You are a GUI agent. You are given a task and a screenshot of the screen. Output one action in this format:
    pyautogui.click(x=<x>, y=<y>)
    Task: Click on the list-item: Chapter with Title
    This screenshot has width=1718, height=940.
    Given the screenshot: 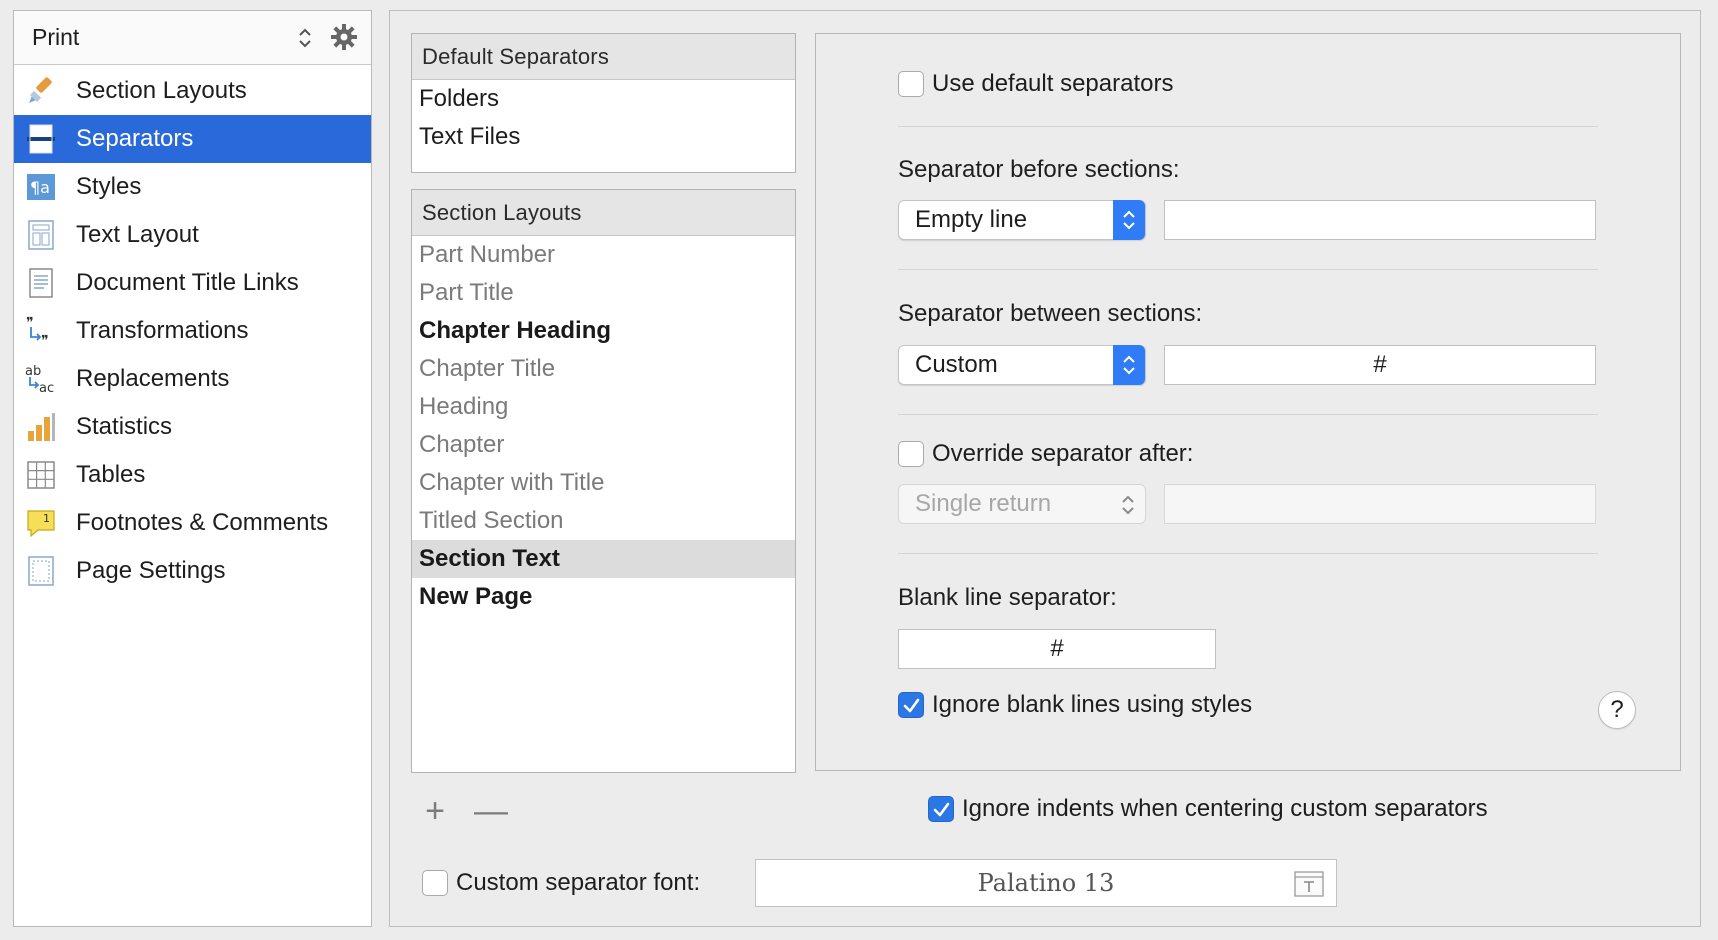 What is the action you would take?
    pyautogui.click(x=603, y=483)
    